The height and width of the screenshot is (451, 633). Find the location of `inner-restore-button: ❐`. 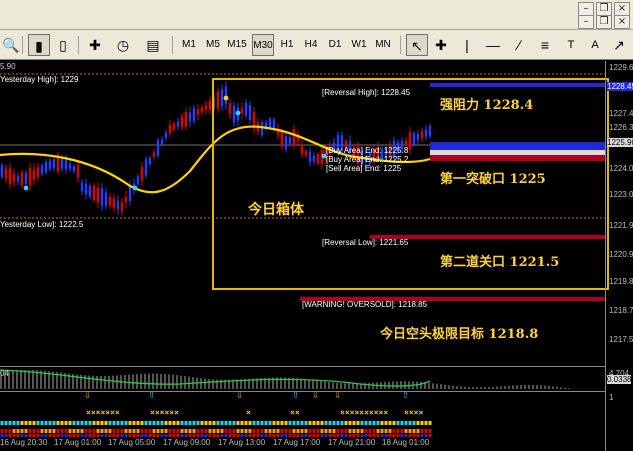

inner-restore-button: ❐ is located at coordinates (604, 22).